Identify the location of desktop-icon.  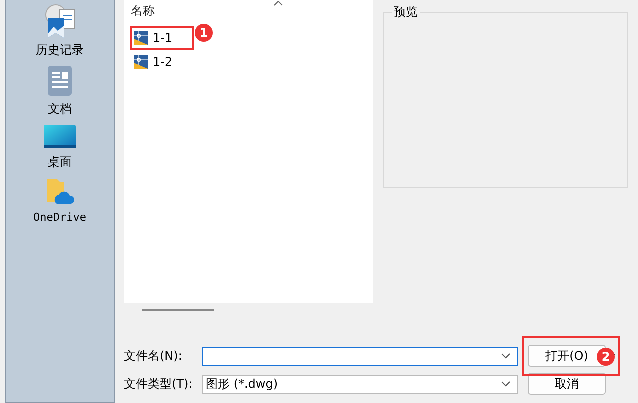
(60, 137).